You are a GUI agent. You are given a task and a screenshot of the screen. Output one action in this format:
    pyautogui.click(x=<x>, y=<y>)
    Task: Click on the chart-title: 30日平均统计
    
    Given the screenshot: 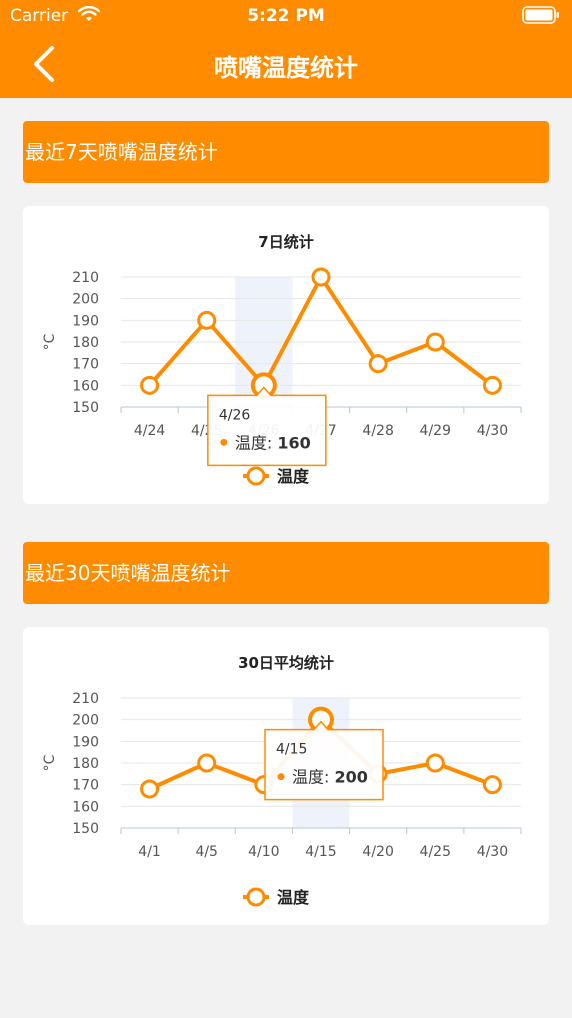 What is the action you would take?
    pyautogui.click(x=286, y=663)
    